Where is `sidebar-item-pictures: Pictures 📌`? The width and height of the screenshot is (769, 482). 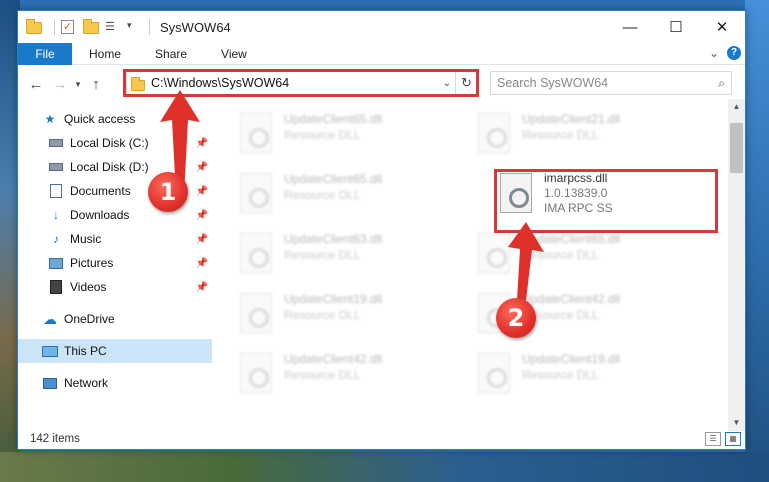
sidebar-item-pictures: Pictures 📌 is located at coordinates (115, 263).